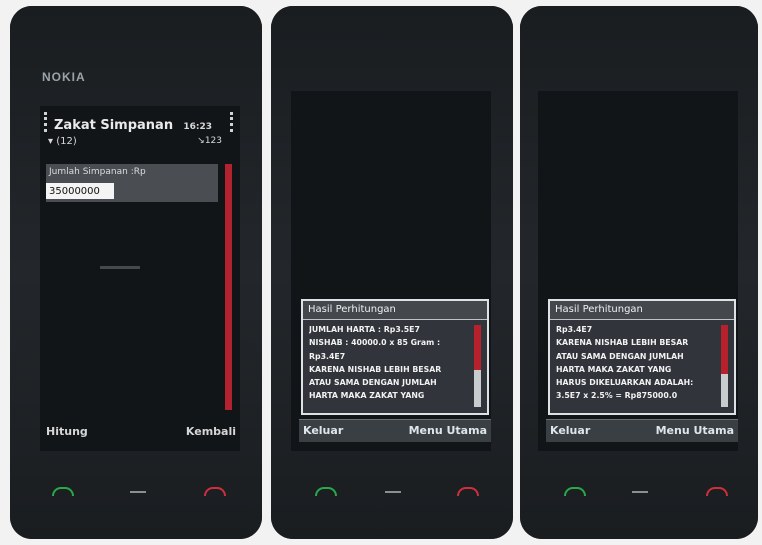 The height and width of the screenshot is (545, 762). Describe the element at coordinates (617, 396) in the screenshot. I see `result-line: 3.5E7 x 2.5% = Rp875000.0` at that location.